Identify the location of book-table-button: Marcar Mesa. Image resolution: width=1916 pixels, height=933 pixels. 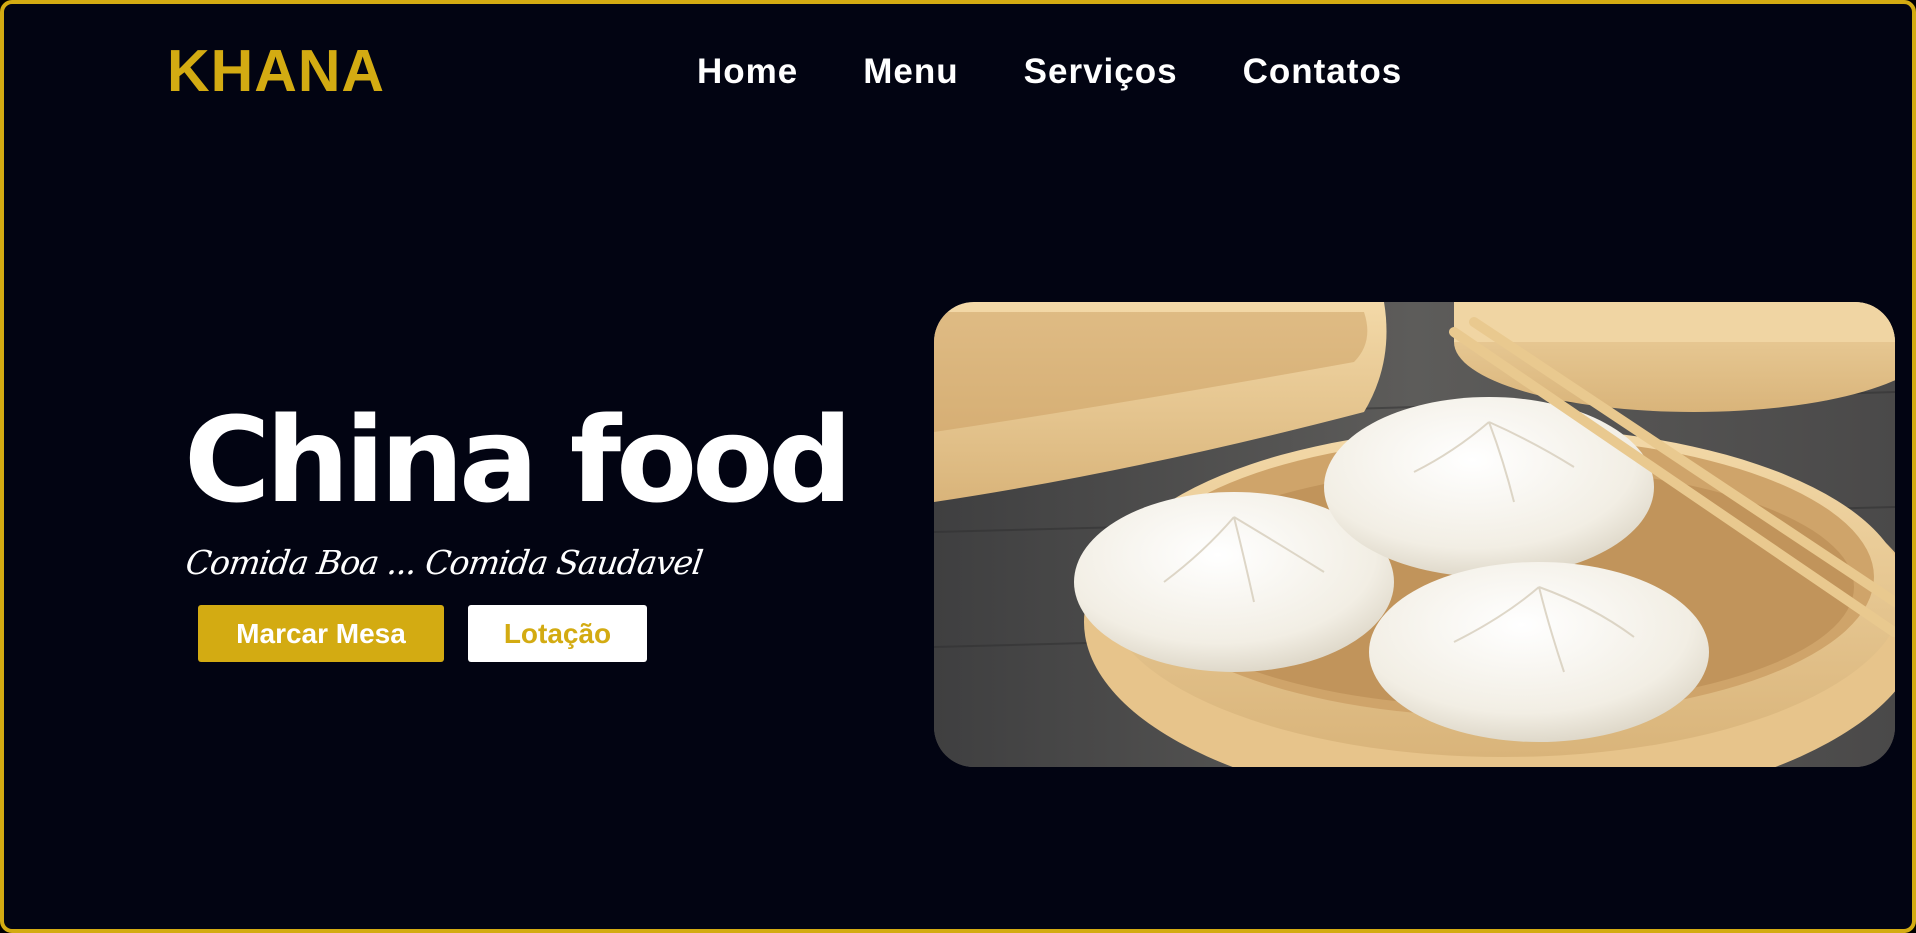
(321, 633).